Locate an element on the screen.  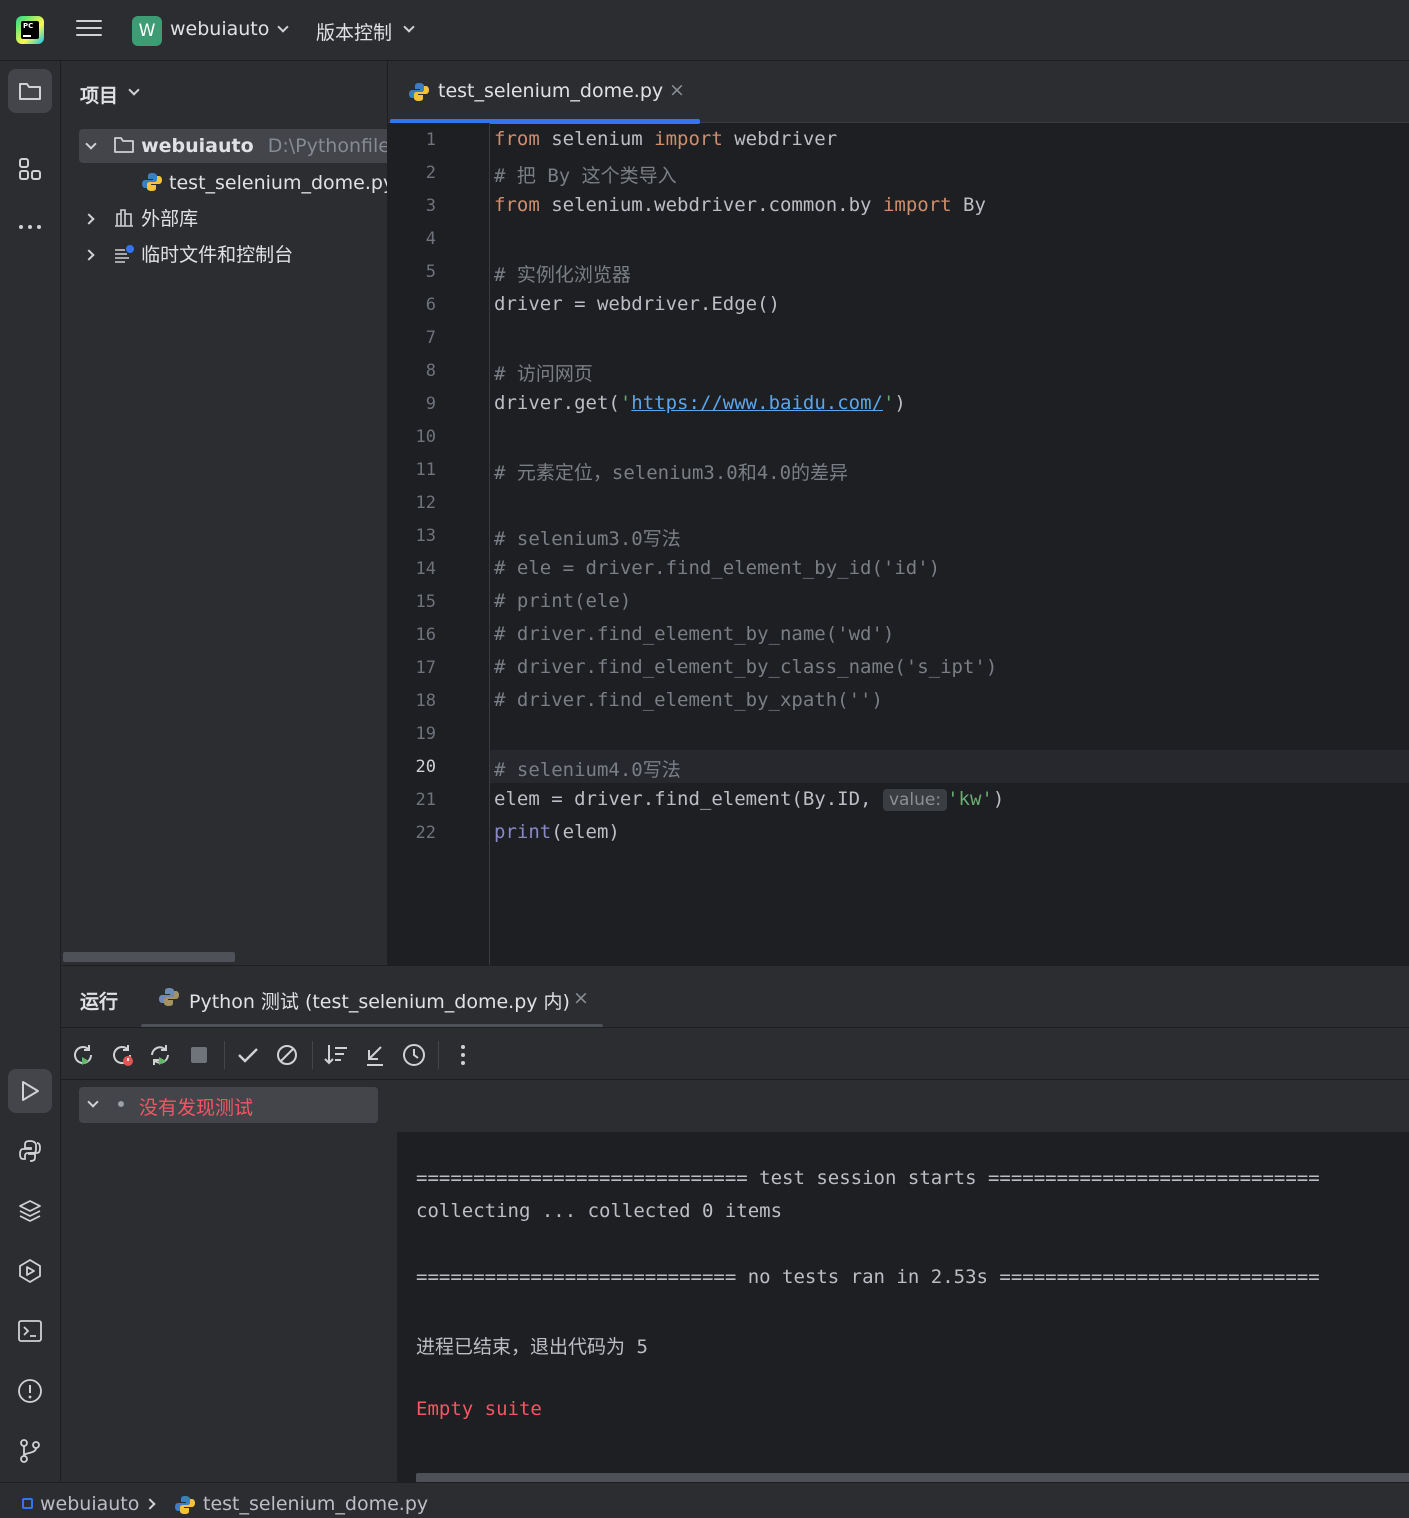
terminal-button is located at coordinates (30, 1331).